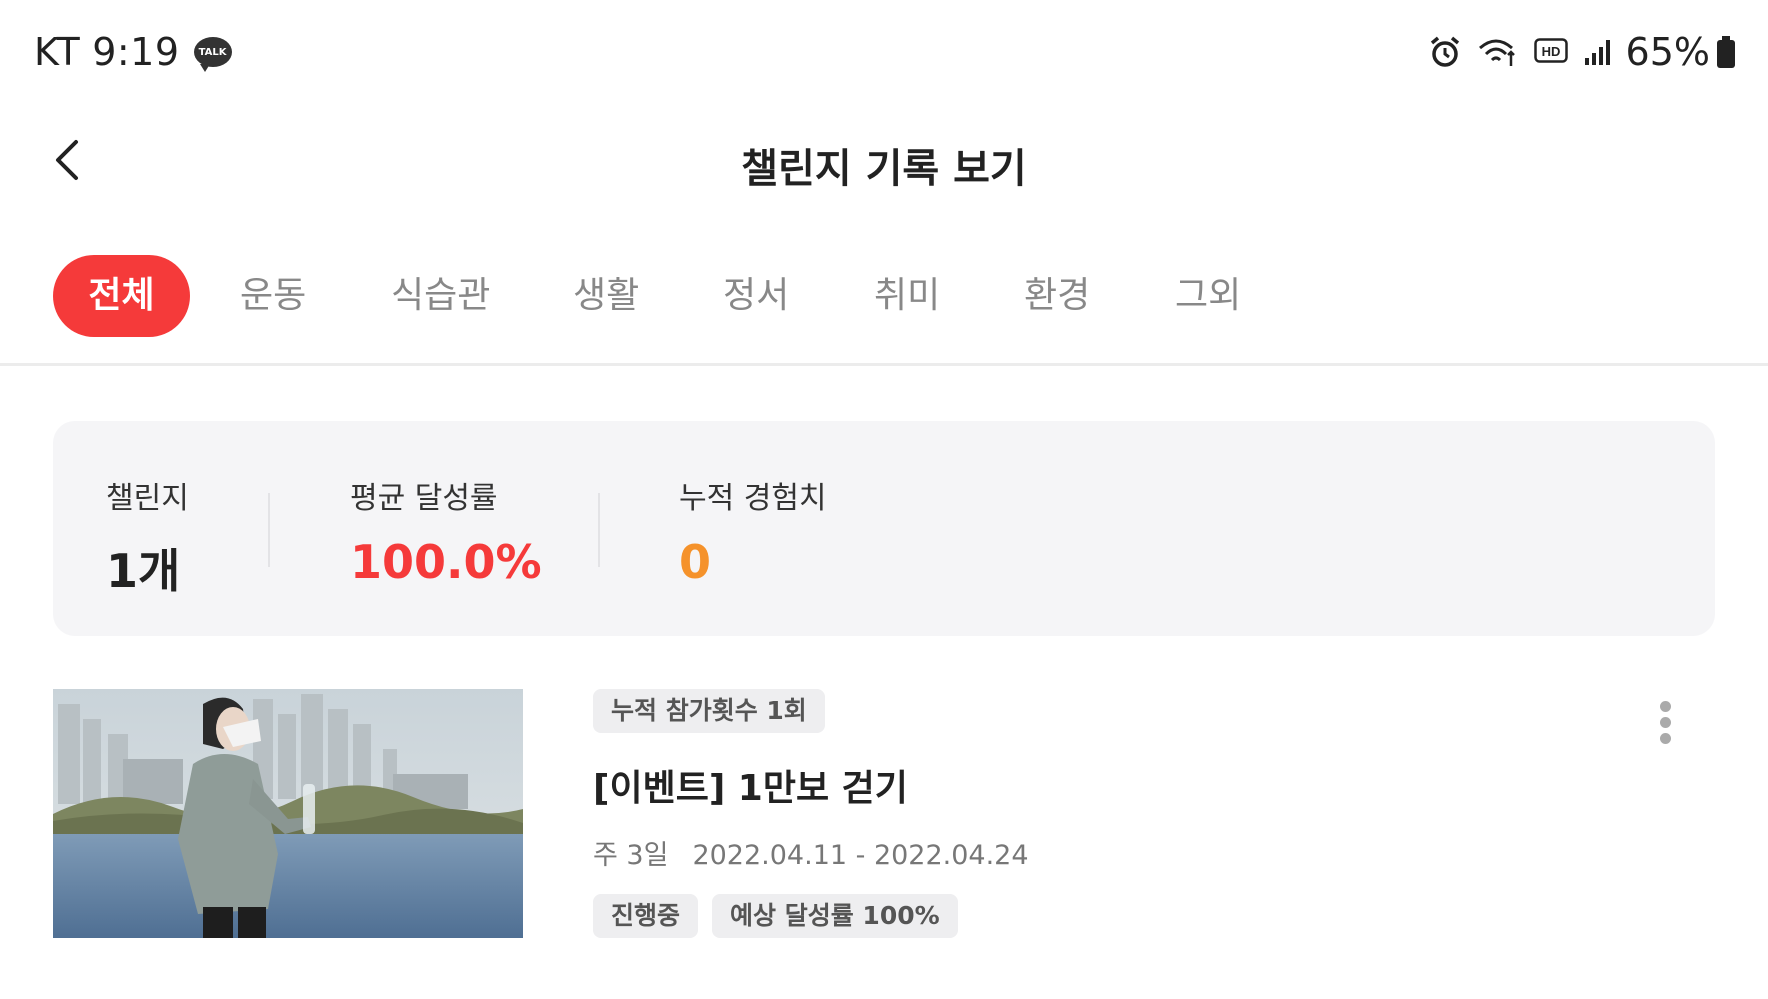 The image size is (1768, 999). Describe the element at coordinates (631, 855) in the screenshot. I see `challenge-frequency: 주 3일` at that location.